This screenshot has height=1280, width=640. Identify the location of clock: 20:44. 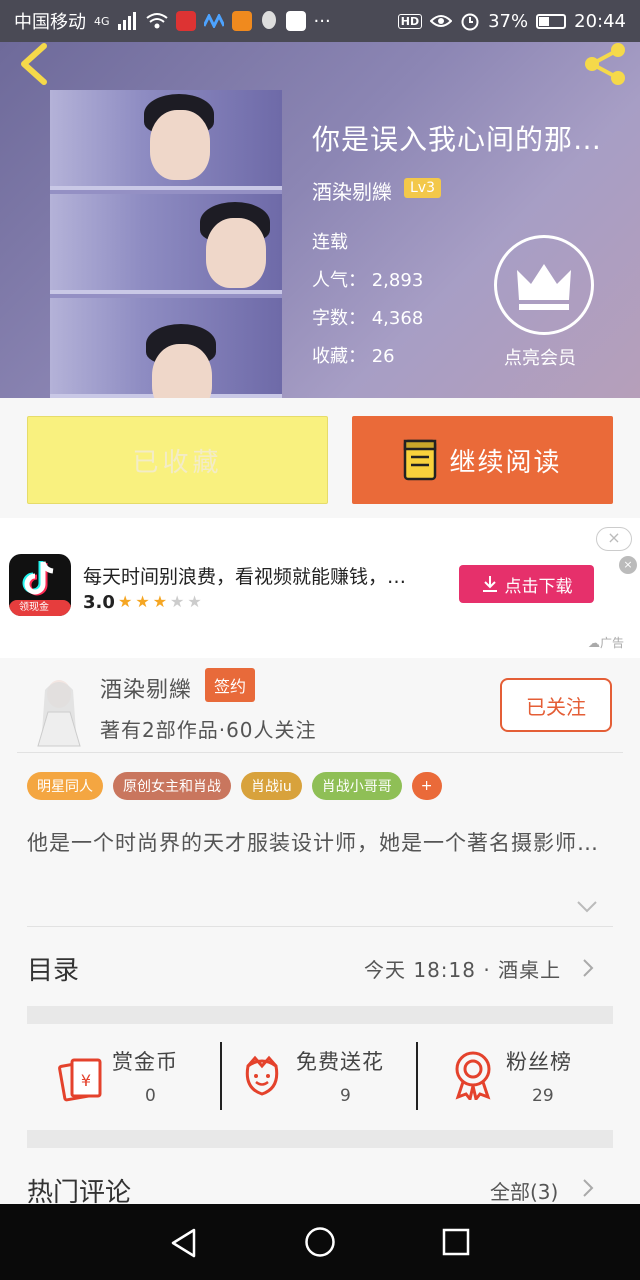
(600, 21).